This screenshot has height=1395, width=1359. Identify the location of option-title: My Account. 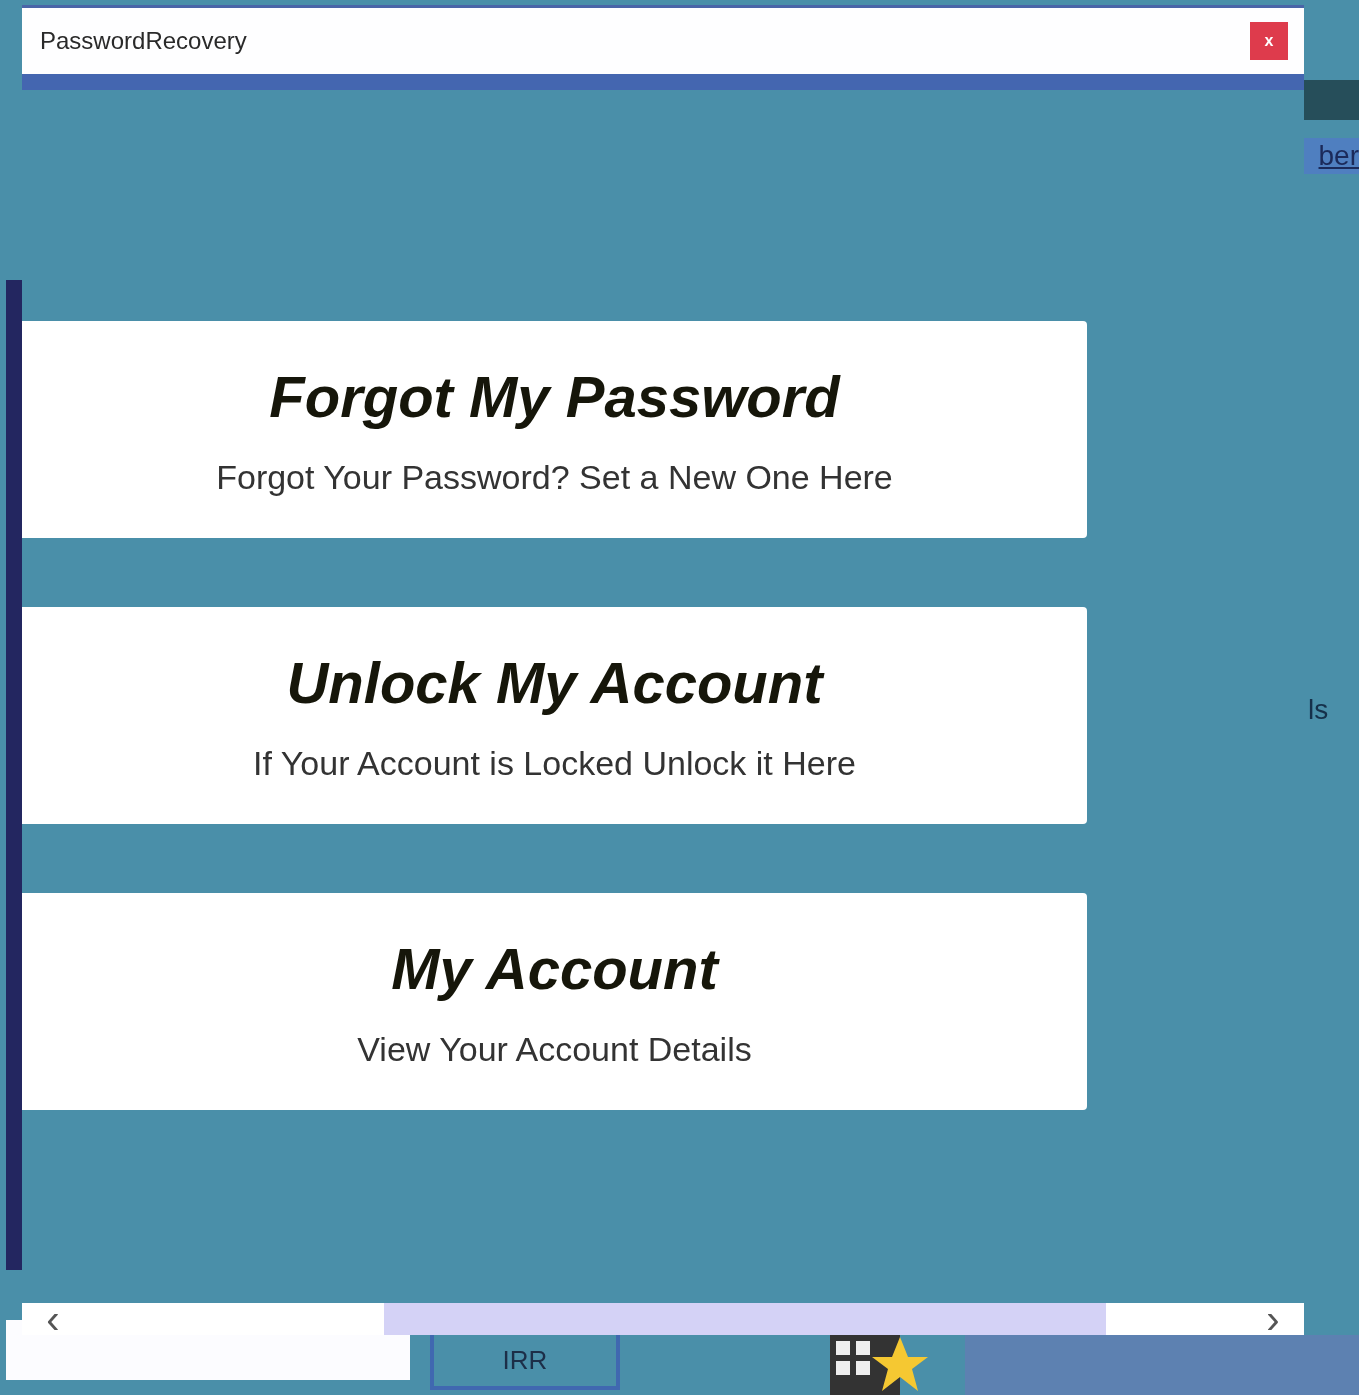
(554, 968).